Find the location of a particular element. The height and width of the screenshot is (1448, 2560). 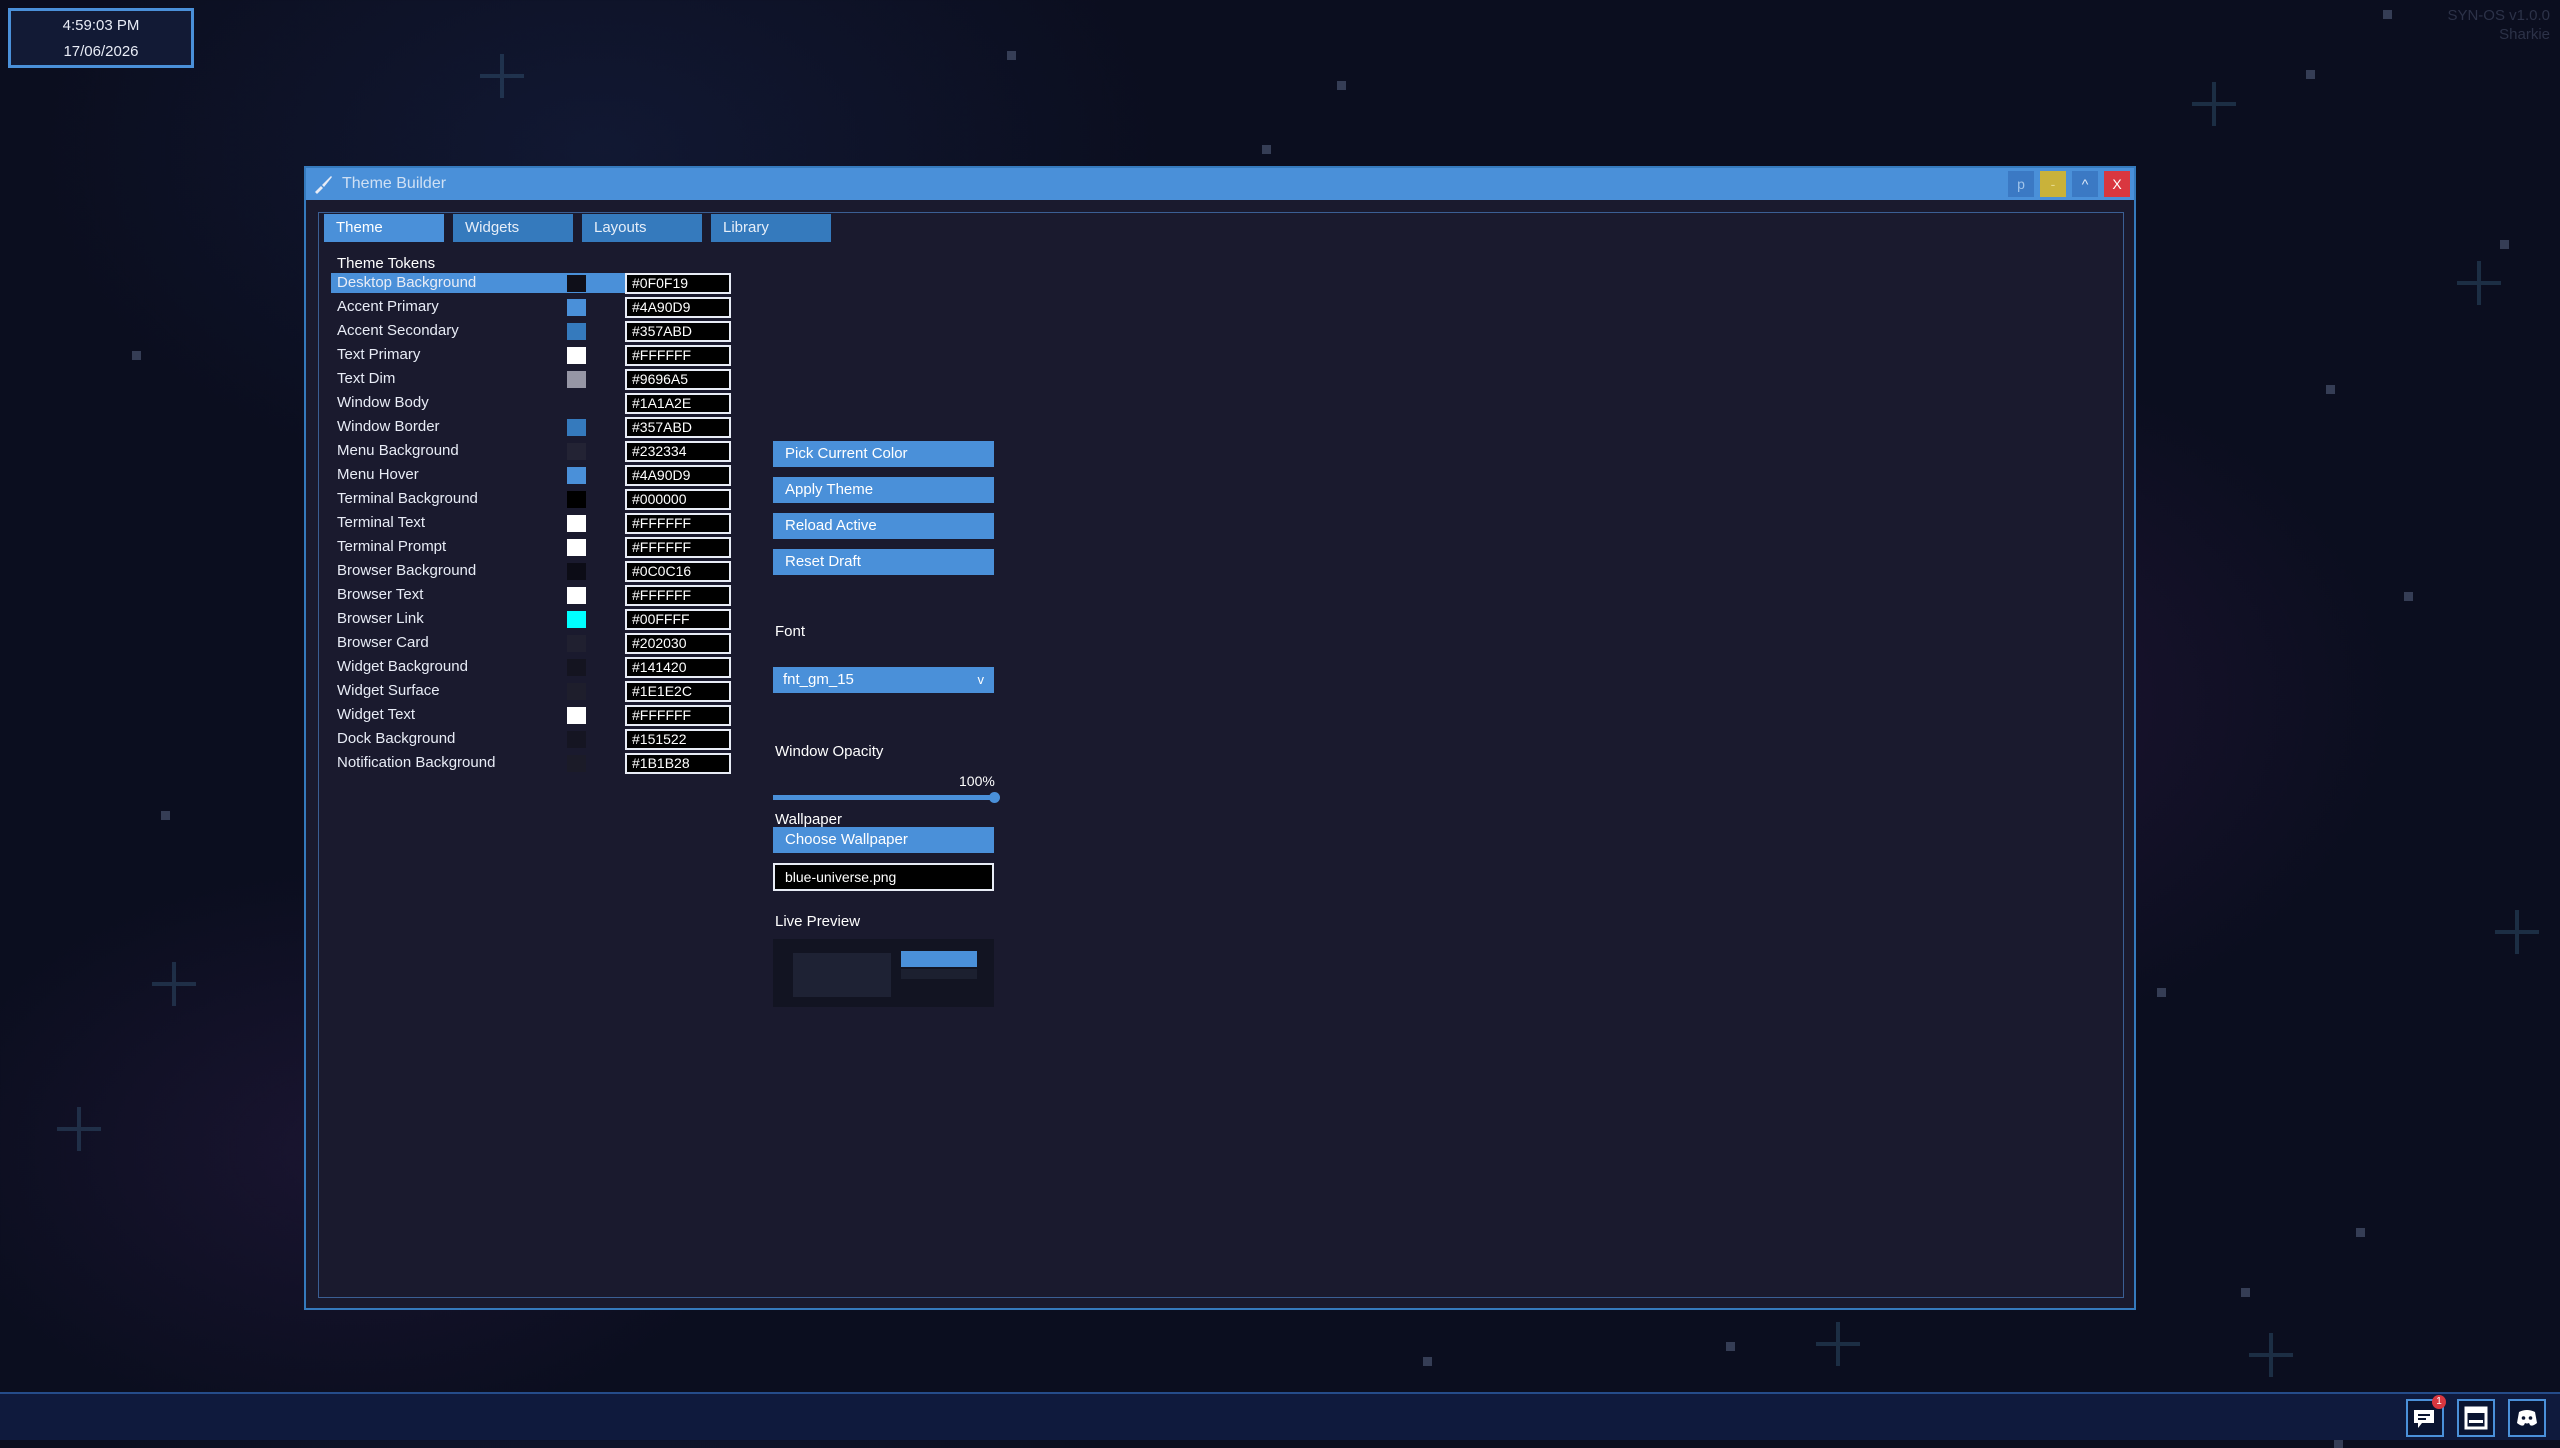

reload-active-button: Reload Active is located at coordinates (883, 526).